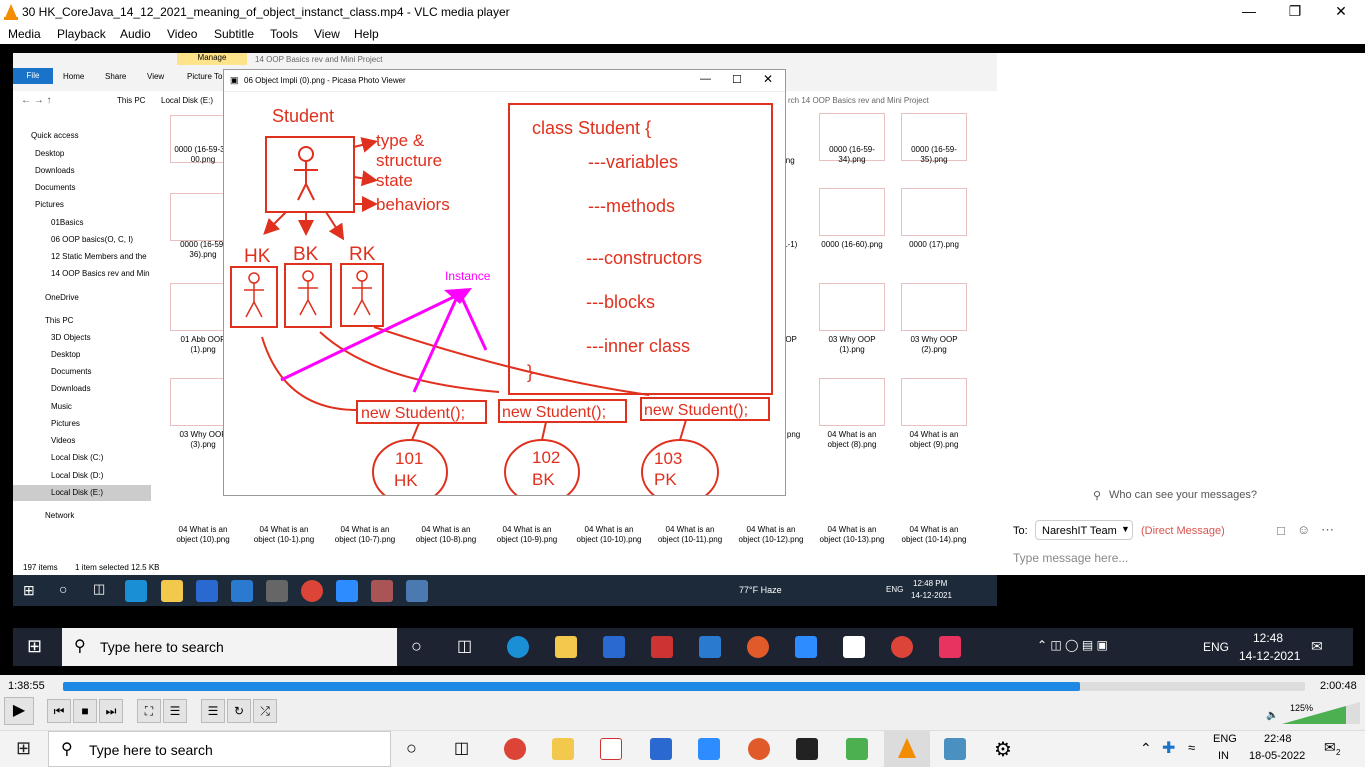 The height and width of the screenshot is (767, 1365). I want to click on windows-start-icon: ⊞, so click(23, 748).